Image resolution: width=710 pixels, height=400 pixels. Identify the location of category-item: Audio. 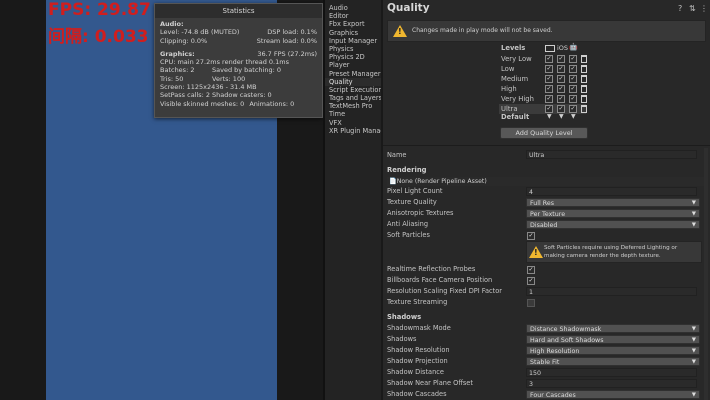
(353, 8).